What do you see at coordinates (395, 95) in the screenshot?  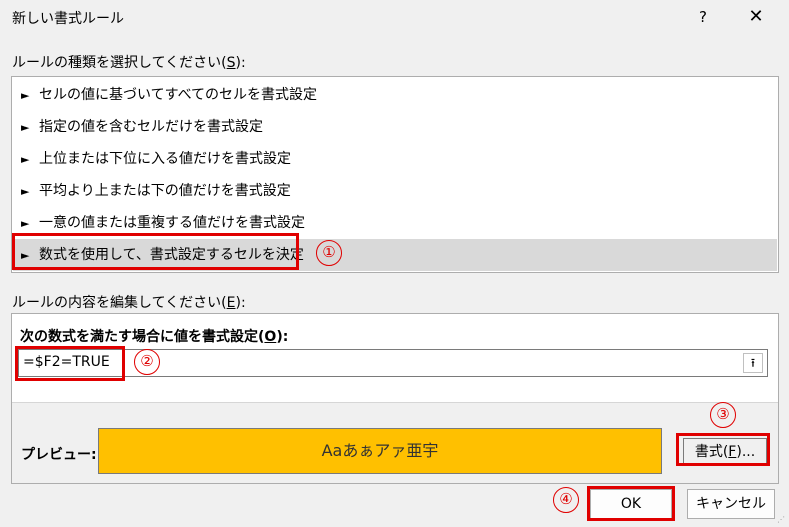 I see `rule-item-cell-value: ► セルの値に基づいてすべてのセルを書式設定` at bounding box center [395, 95].